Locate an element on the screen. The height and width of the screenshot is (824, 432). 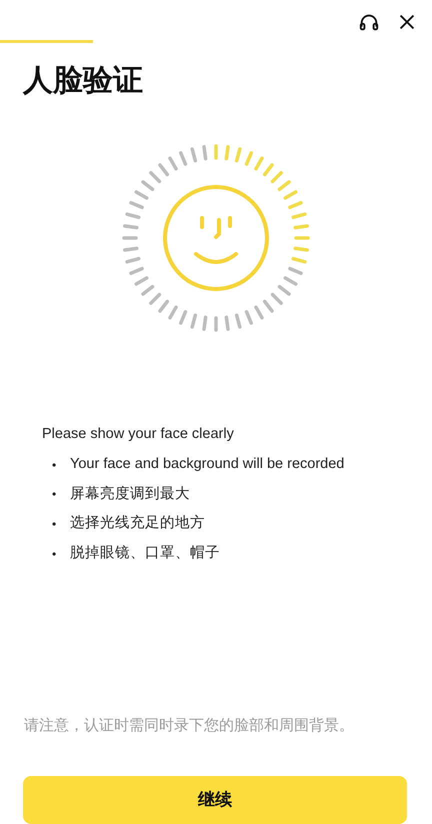
page-title: 人脸验证 is located at coordinates (83, 81).